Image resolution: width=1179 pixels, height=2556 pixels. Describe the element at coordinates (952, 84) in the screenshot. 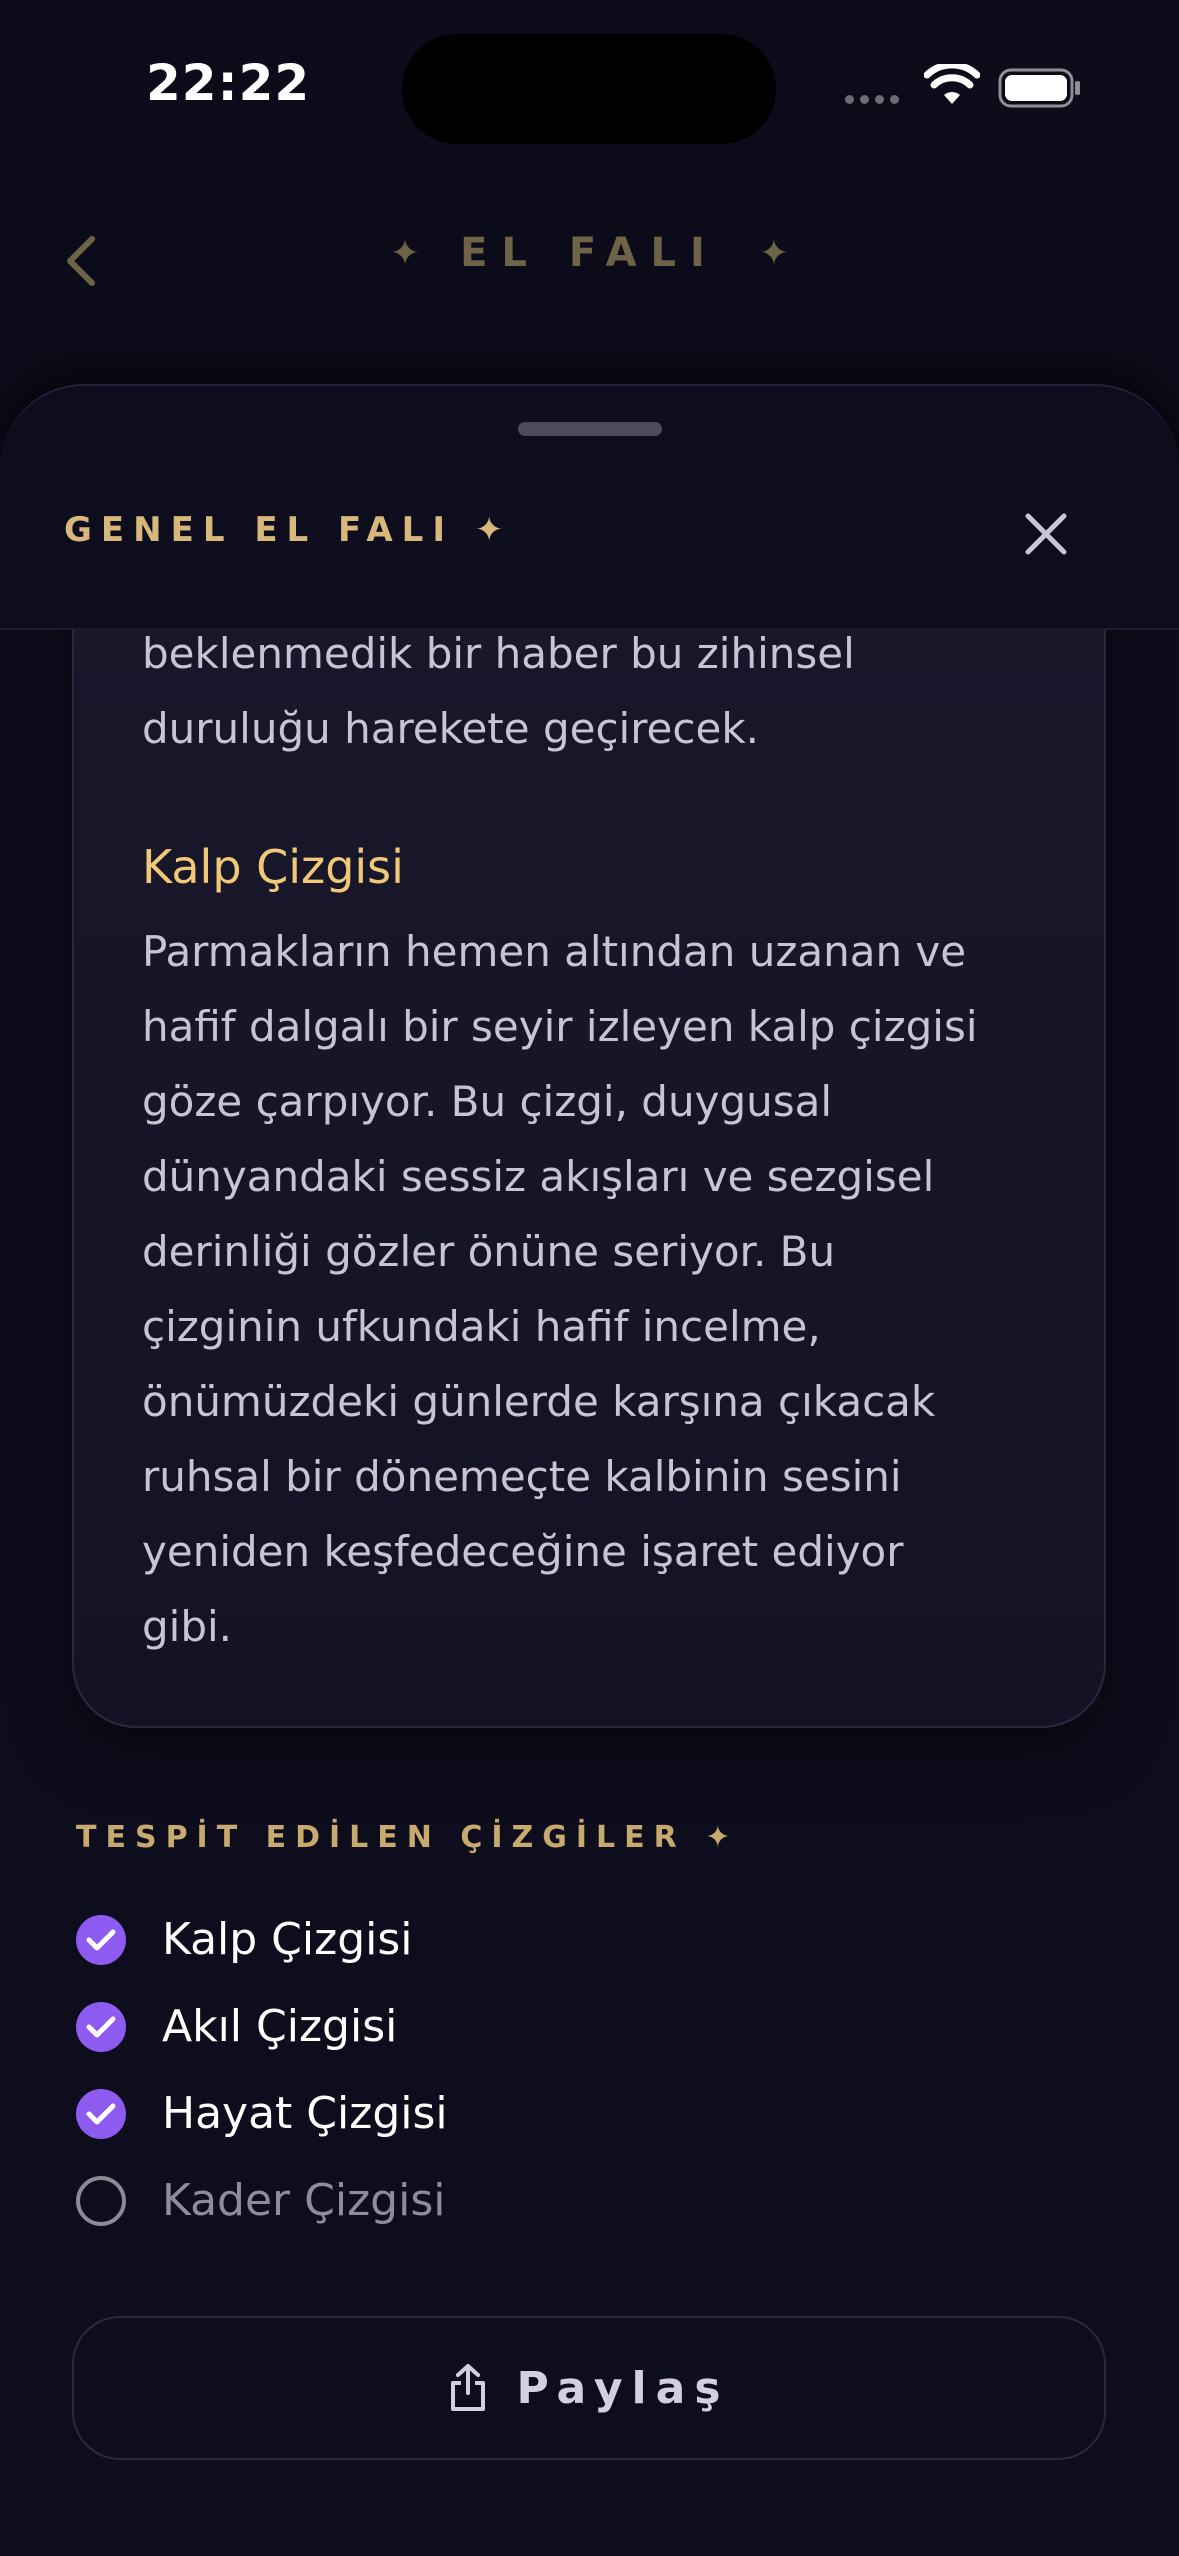

I see `wifi-icon` at that location.